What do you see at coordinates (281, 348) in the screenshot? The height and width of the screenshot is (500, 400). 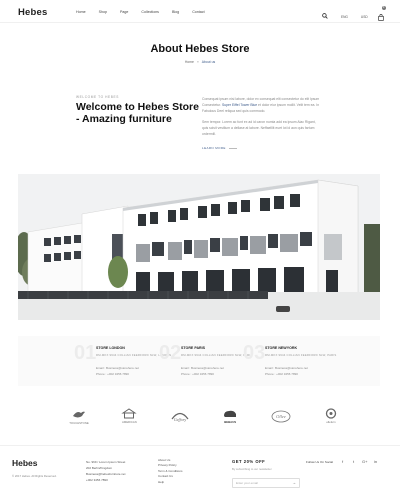 I see `store-title: STORE NEWYORK` at bounding box center [281, 348].